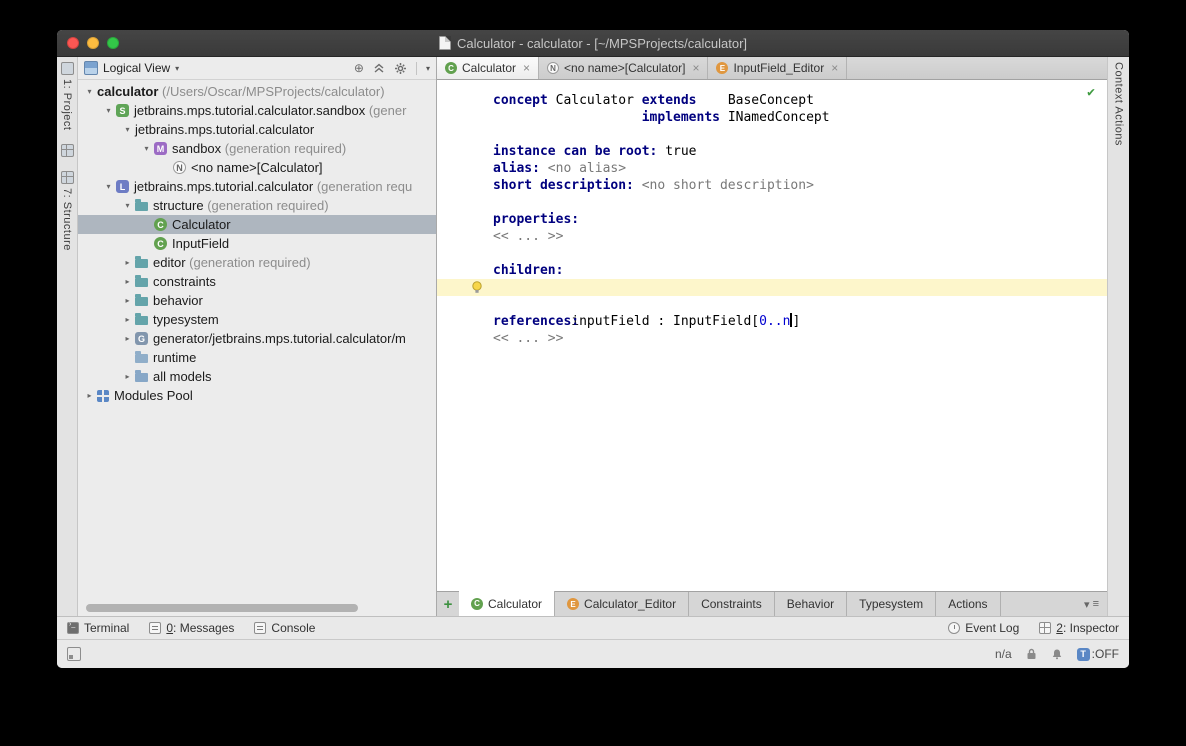 The height and width of the screenshot is (746, 1186). I want to click on tree-row: ▾ jetbrains.mps.tutorial.calculator, so click(257, 129).